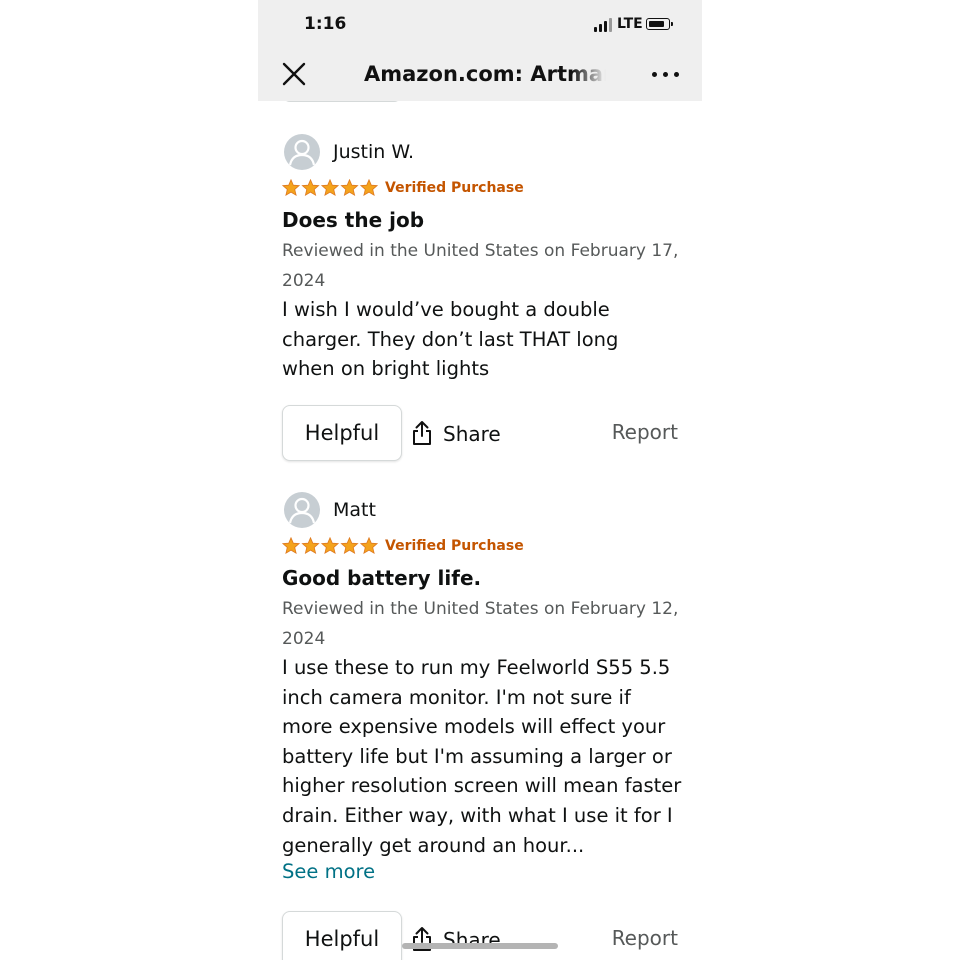  Describe the element at coordinates (354, 510) in the screenshot. I see `reviewer-name: Matt` at that location.